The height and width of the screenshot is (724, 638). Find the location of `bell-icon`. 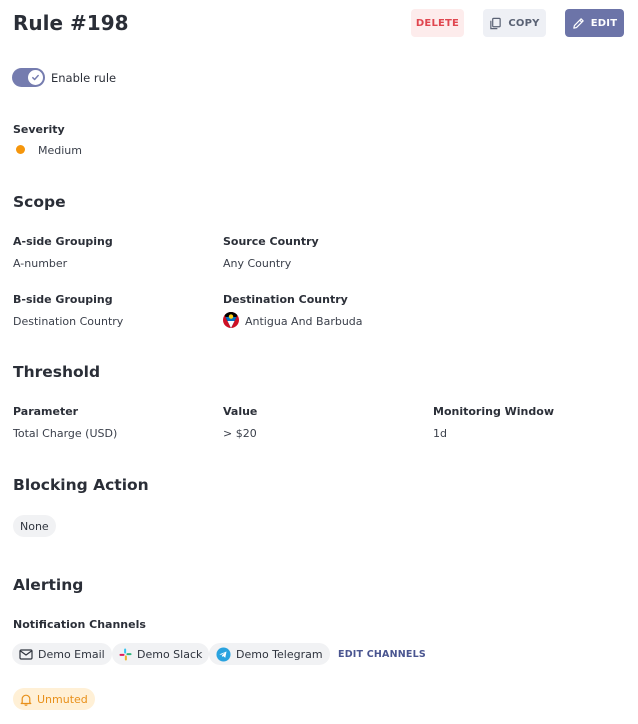

bell-icon is located at coordinates (26, 699).